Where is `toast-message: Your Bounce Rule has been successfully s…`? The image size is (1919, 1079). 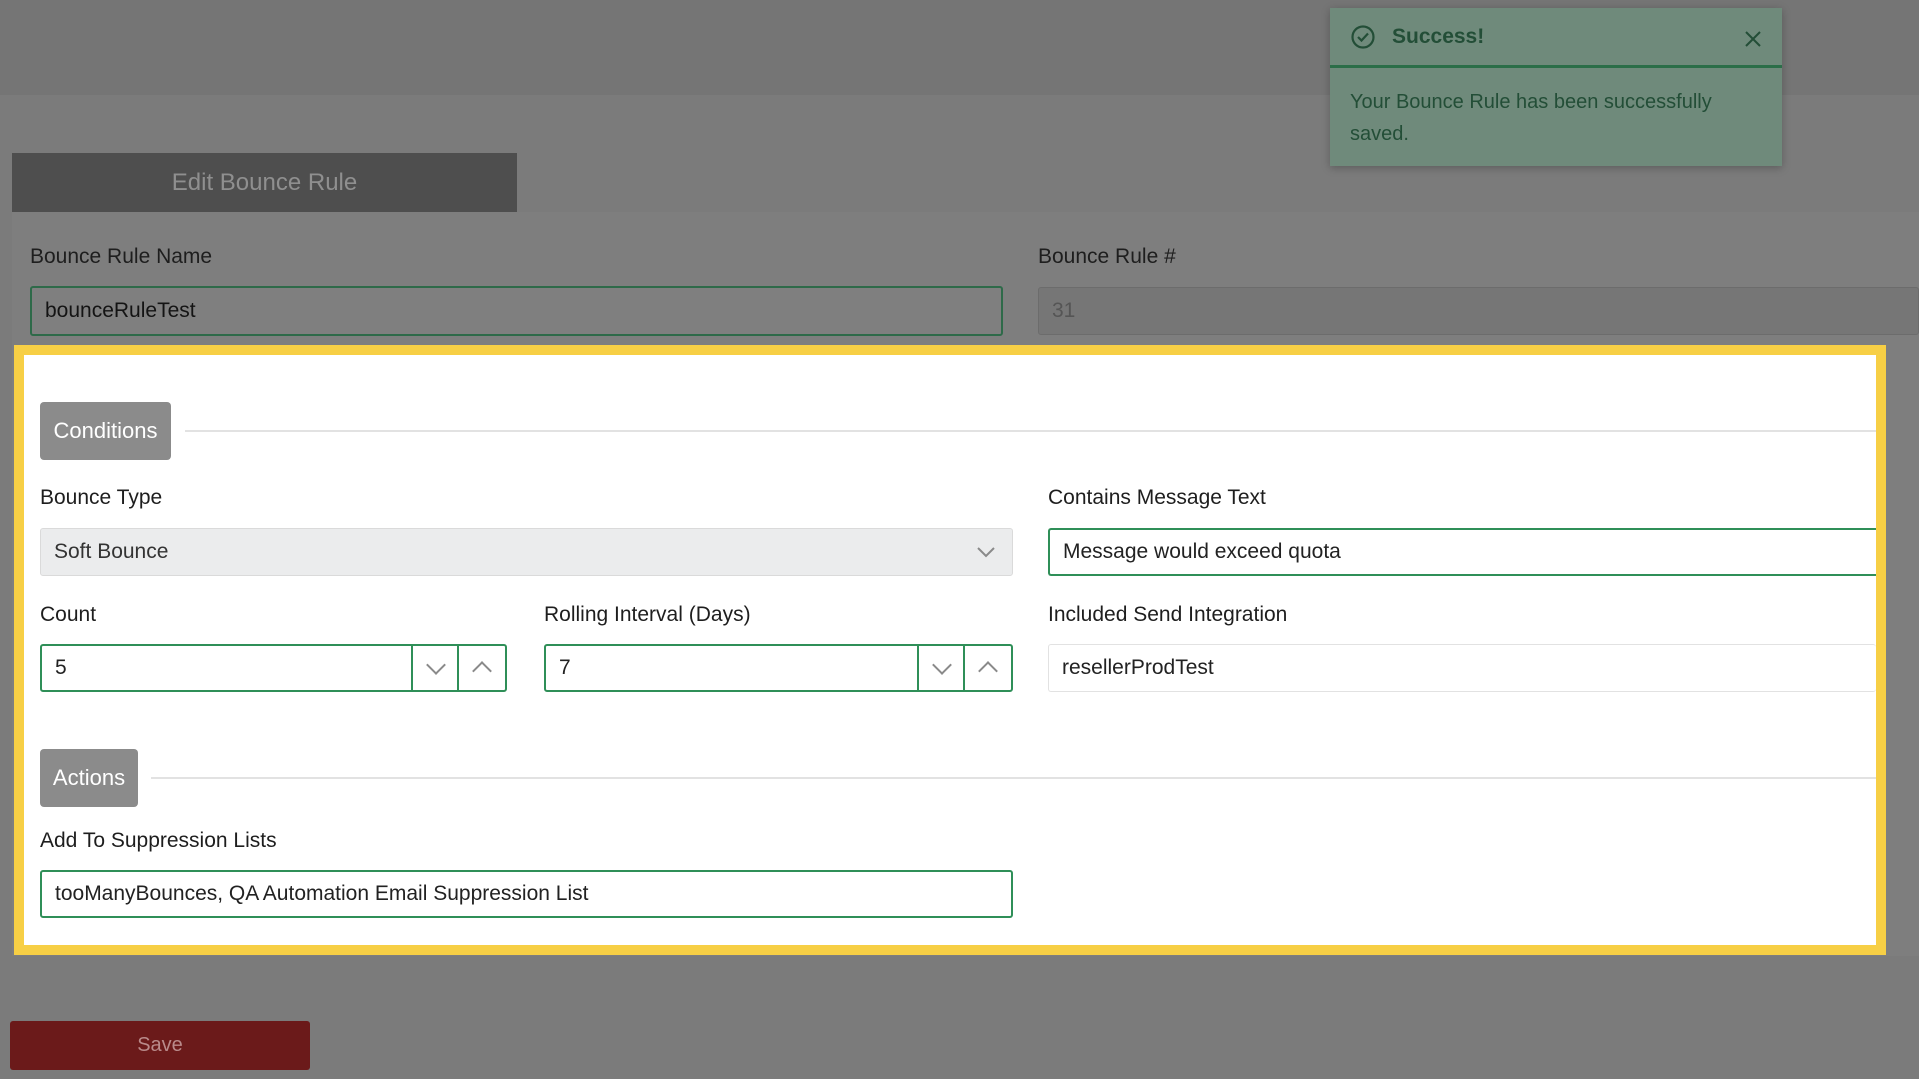
toast-message: Your Bounce Rule has been successfully s… is located at coordinates (1531, 118).